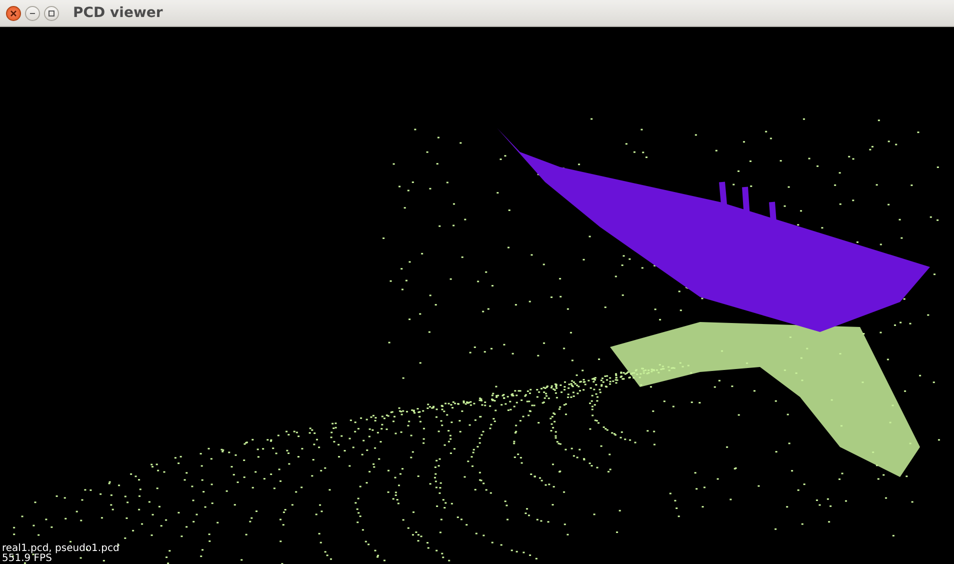  I want to click on close-button, so click(13, 13).